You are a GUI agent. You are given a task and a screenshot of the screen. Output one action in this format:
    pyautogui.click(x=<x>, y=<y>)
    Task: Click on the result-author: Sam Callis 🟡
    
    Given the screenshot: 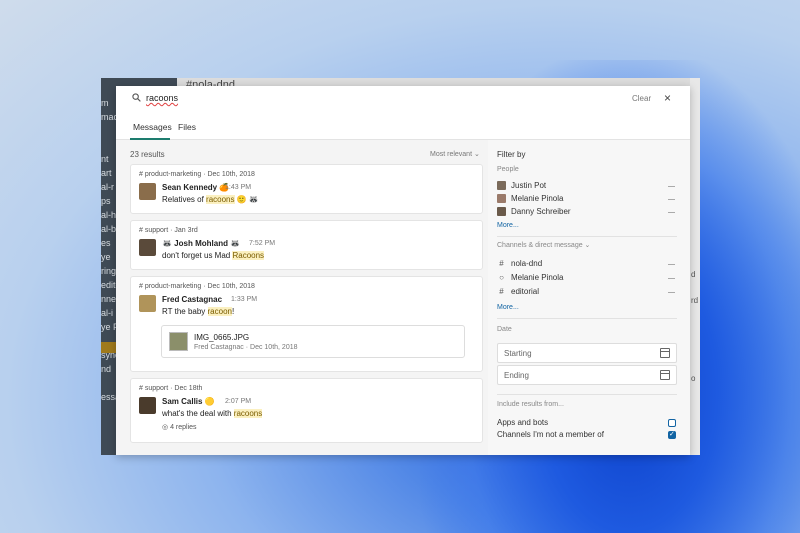 What is the action you would take?
    pyautogui.click(x=188, y=401)
    